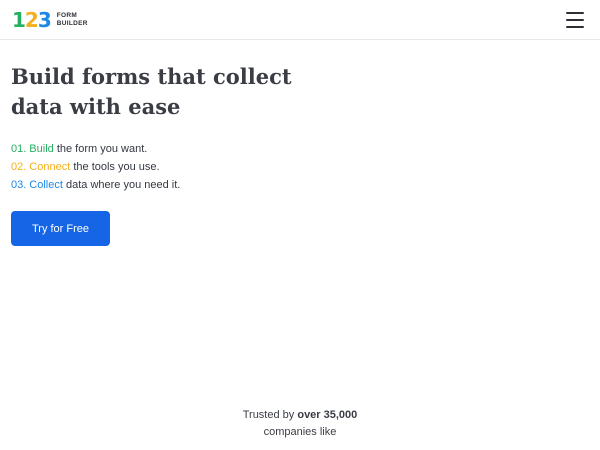  What do you see at coordinates (575, 19) in the screenshot?
I see `hamburger-menu-icon` at bounding box center [575, 19].